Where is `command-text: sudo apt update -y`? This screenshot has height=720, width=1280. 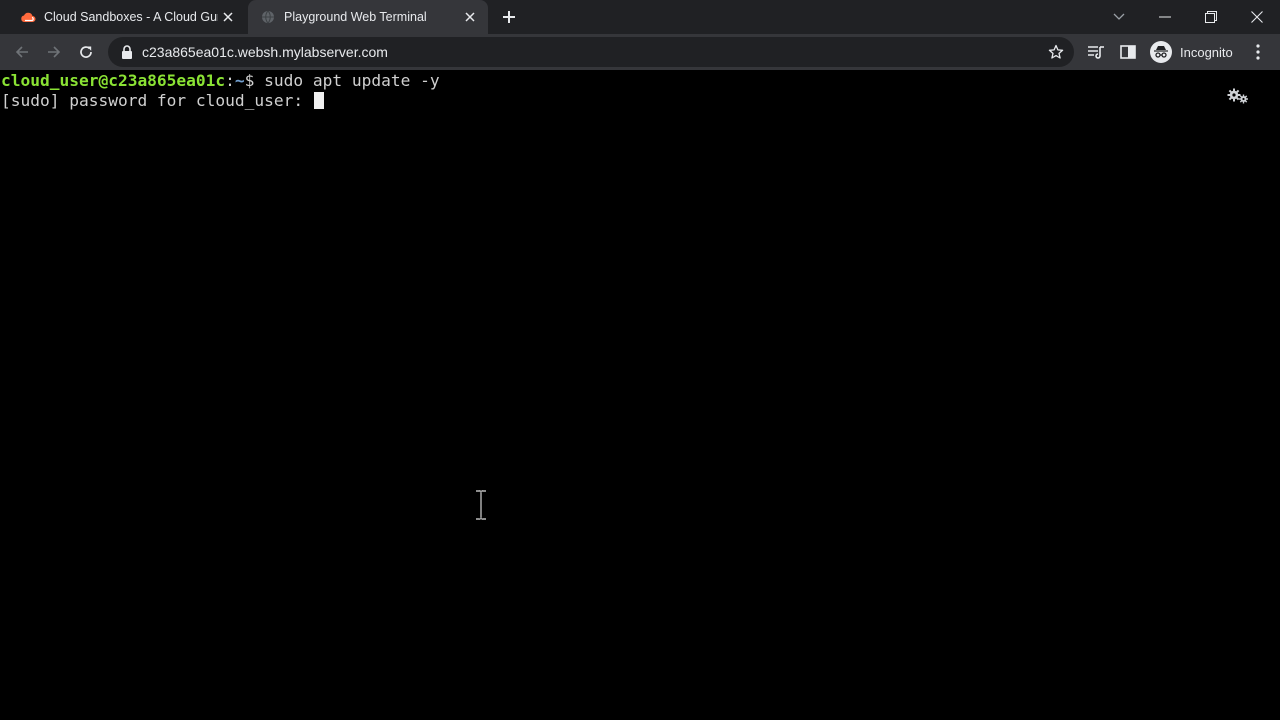 command-text: sudo apt update -y is located at coordinates (352, 80).